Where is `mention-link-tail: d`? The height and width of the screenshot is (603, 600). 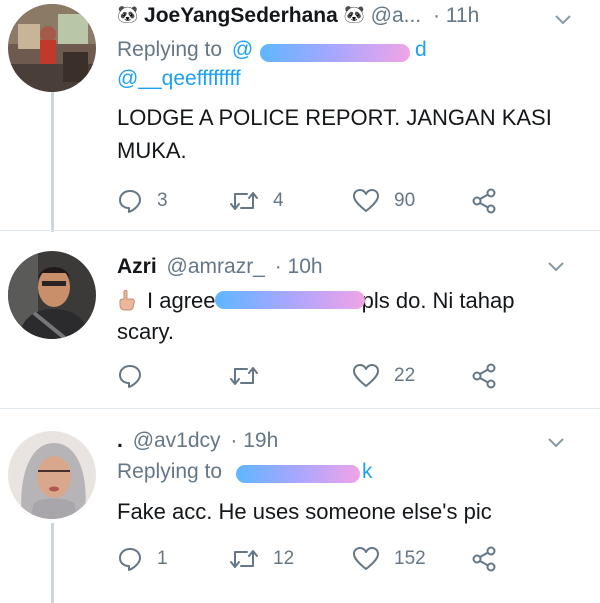 mention-link-tail: d is located at coordinates (421, 50).